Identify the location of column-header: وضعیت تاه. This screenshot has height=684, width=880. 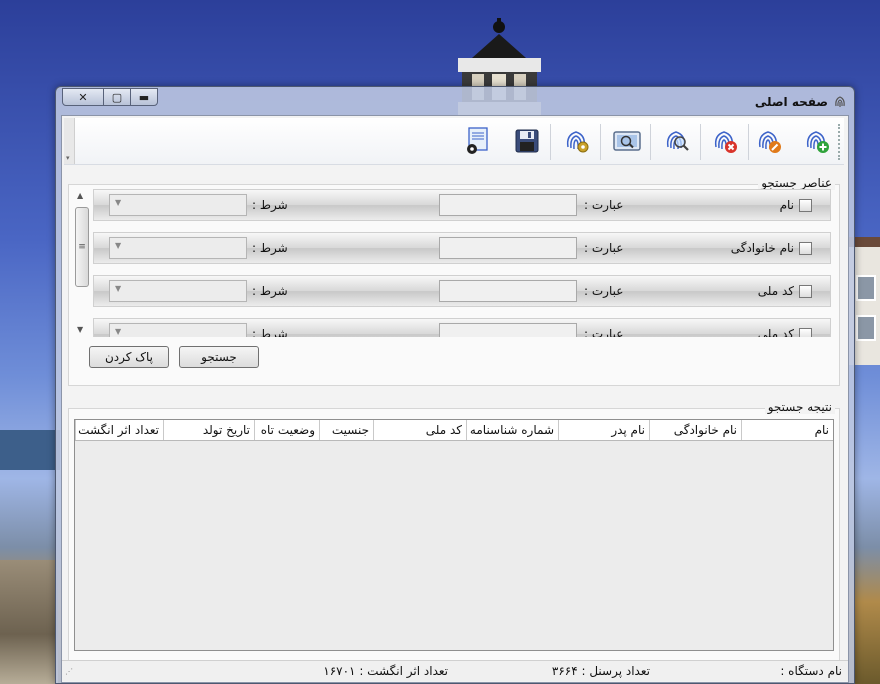
(286, 430).